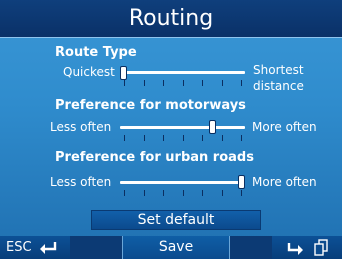 This screenshot has height=259, width=342. What do you see at coordinates (19, 247) in the screenshot?
I see `esc-label: ESC` at bounding box center [19, 247].